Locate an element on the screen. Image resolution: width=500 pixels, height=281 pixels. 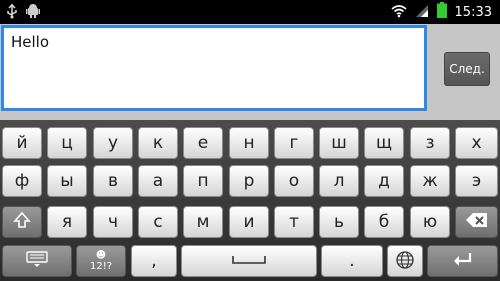
shift-key is located at coordinates (22, 222).